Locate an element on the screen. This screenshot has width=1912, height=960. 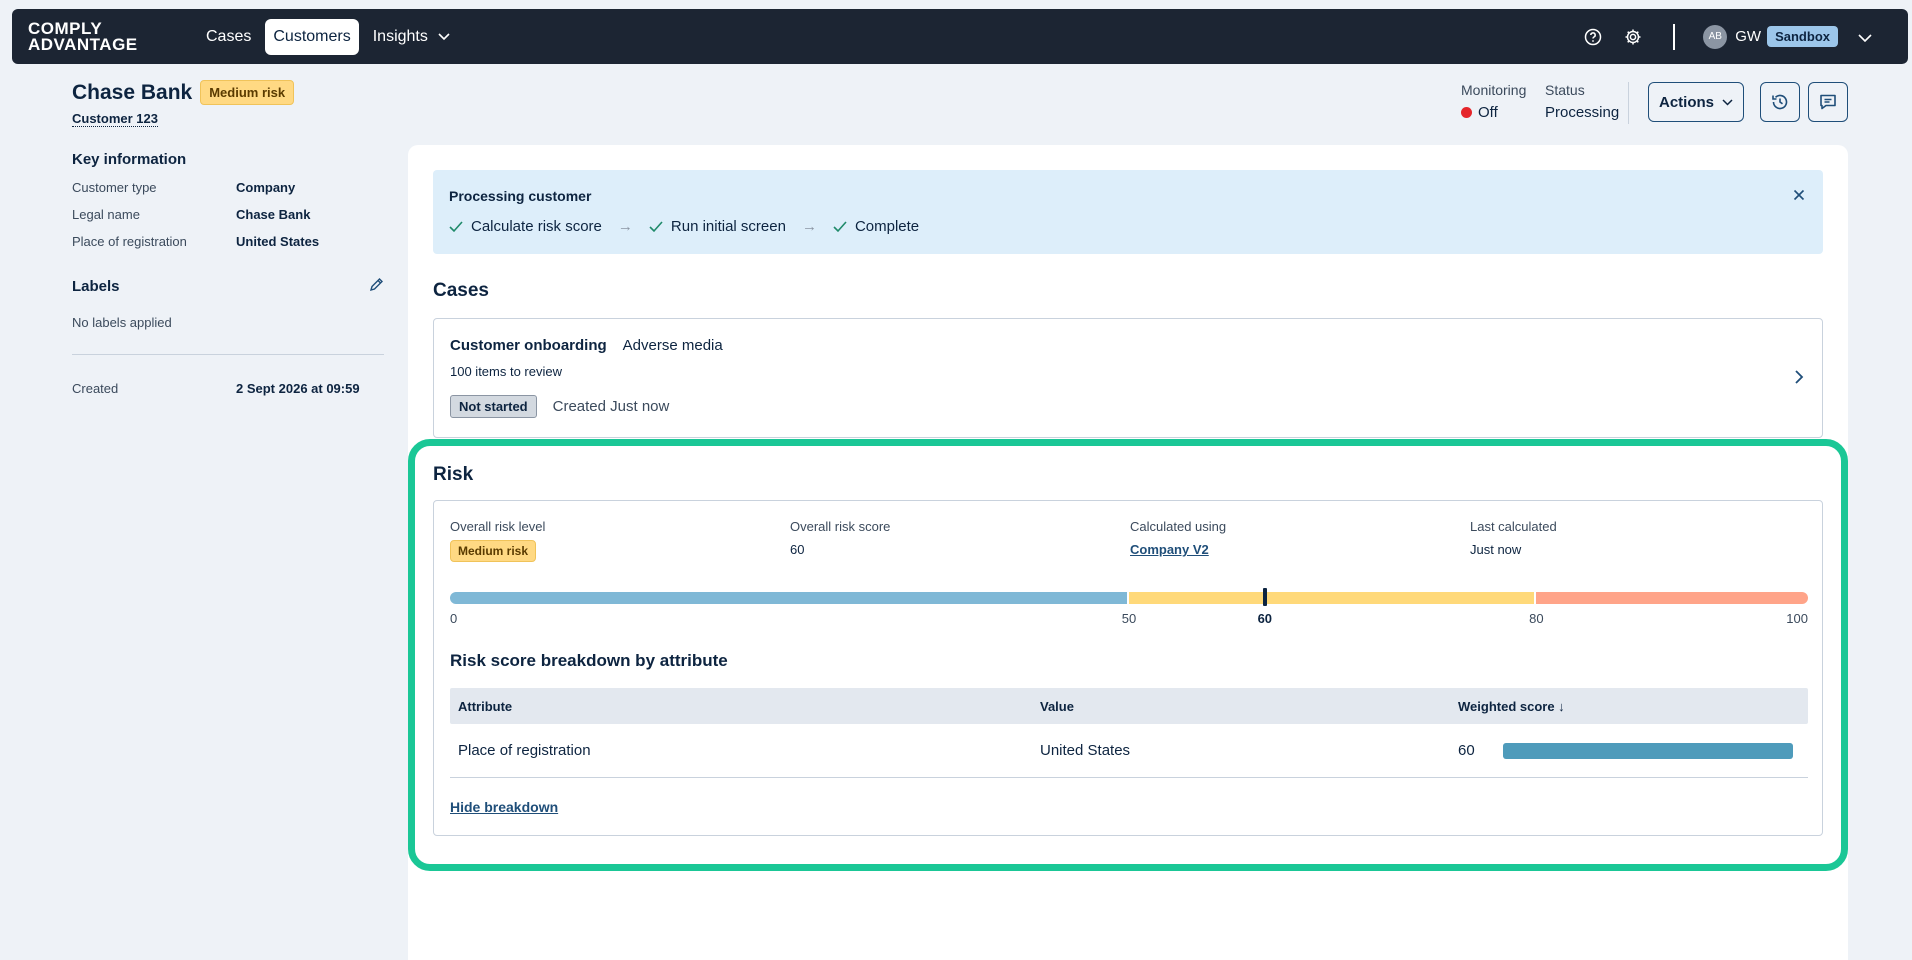
kv-key: Customer type is located at coordinates (114, 187).